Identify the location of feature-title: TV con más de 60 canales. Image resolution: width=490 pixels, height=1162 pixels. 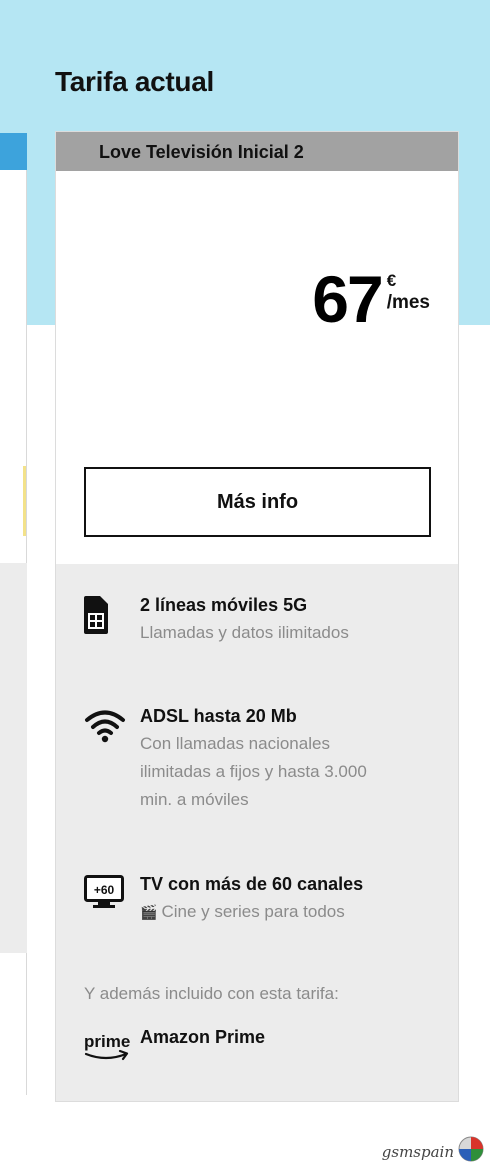
(252, 884).